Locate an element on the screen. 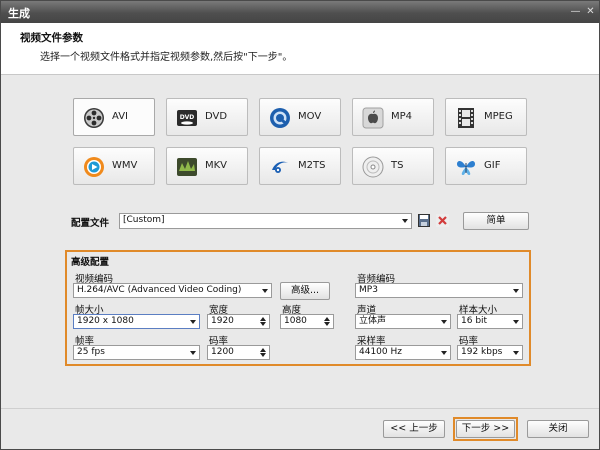 The width and height of the screenshot is (600, 450). quicktime-icon is located at coordinates (280, 118).